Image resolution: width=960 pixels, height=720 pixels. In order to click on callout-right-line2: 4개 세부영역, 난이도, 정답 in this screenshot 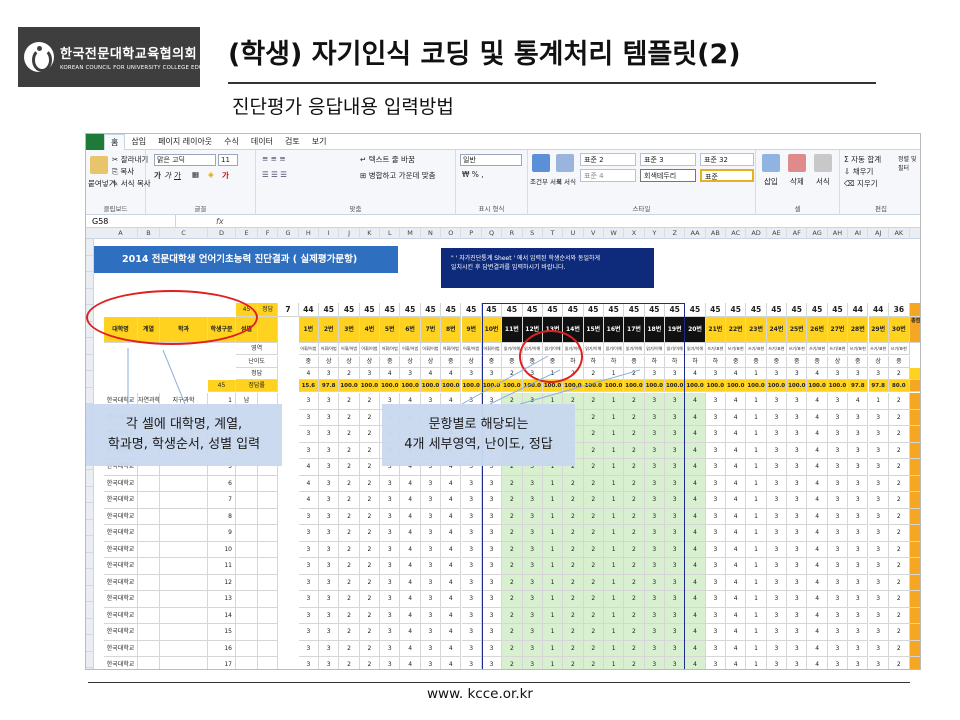, I will do `click(478, 444)`.